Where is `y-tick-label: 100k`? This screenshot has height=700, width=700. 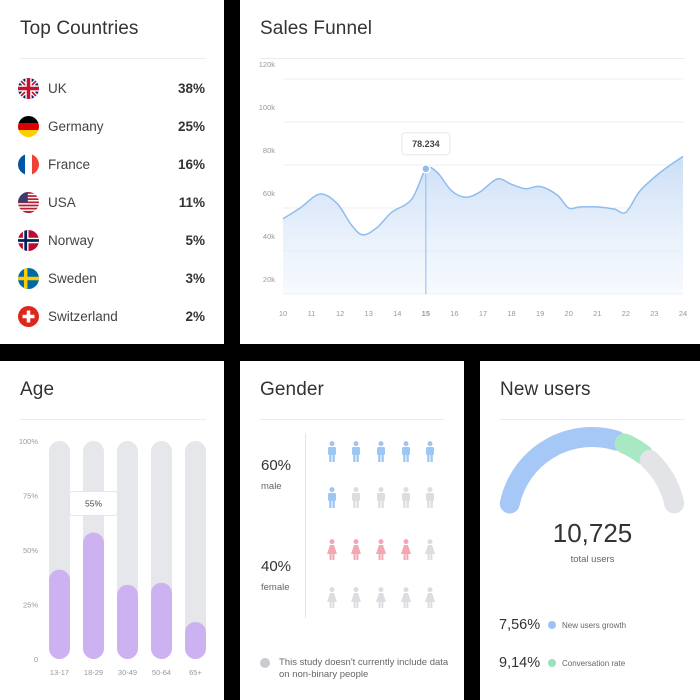
y-tick-label: 100k is located at coordinates (267, 107).